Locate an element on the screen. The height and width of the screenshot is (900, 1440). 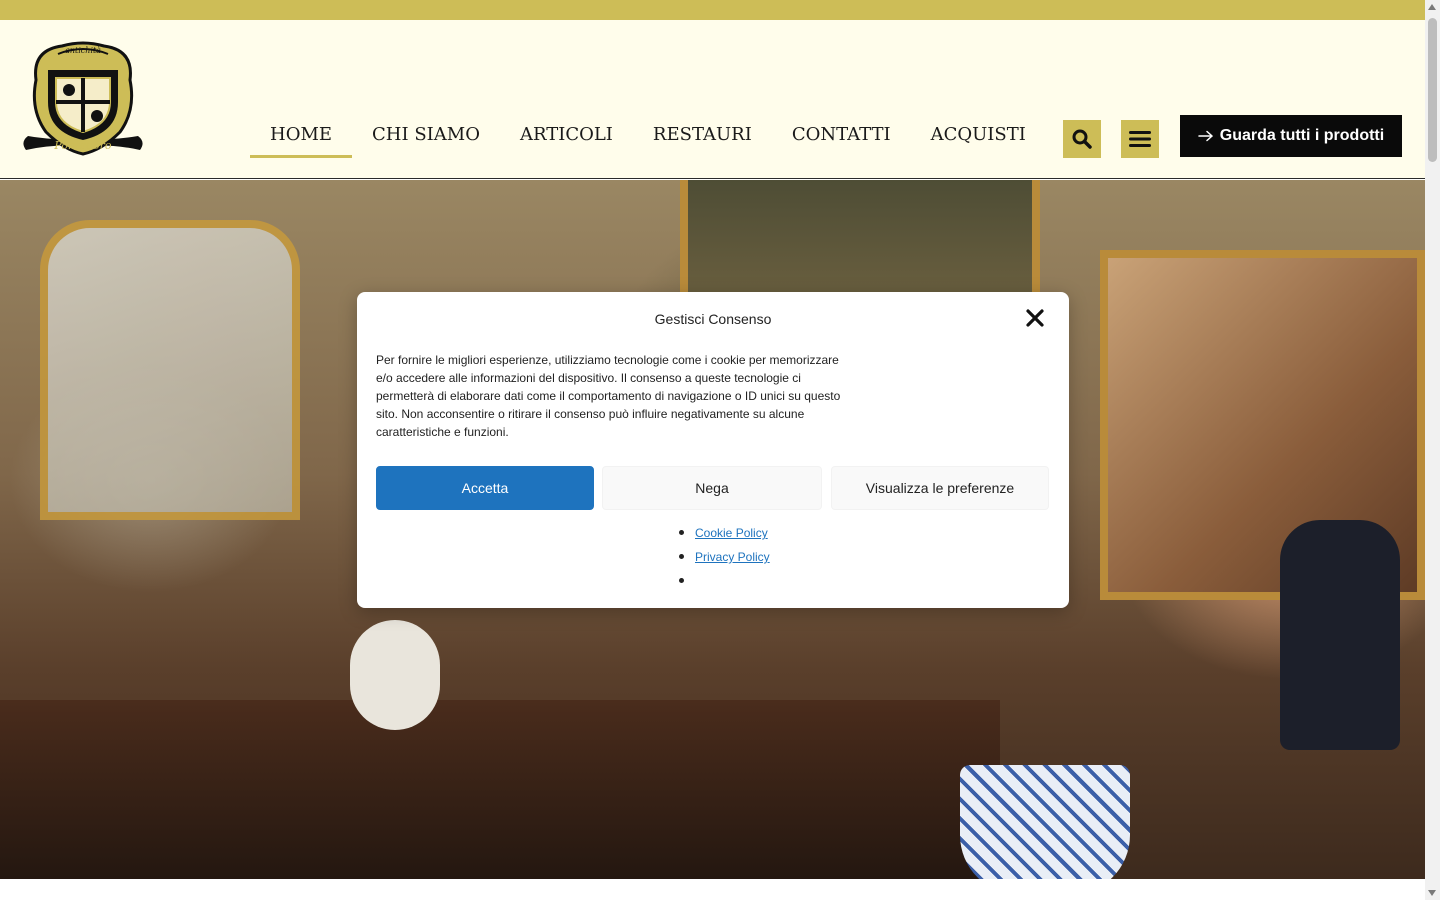
list-item: Privacy Policy is located at coordinates (723, 560).